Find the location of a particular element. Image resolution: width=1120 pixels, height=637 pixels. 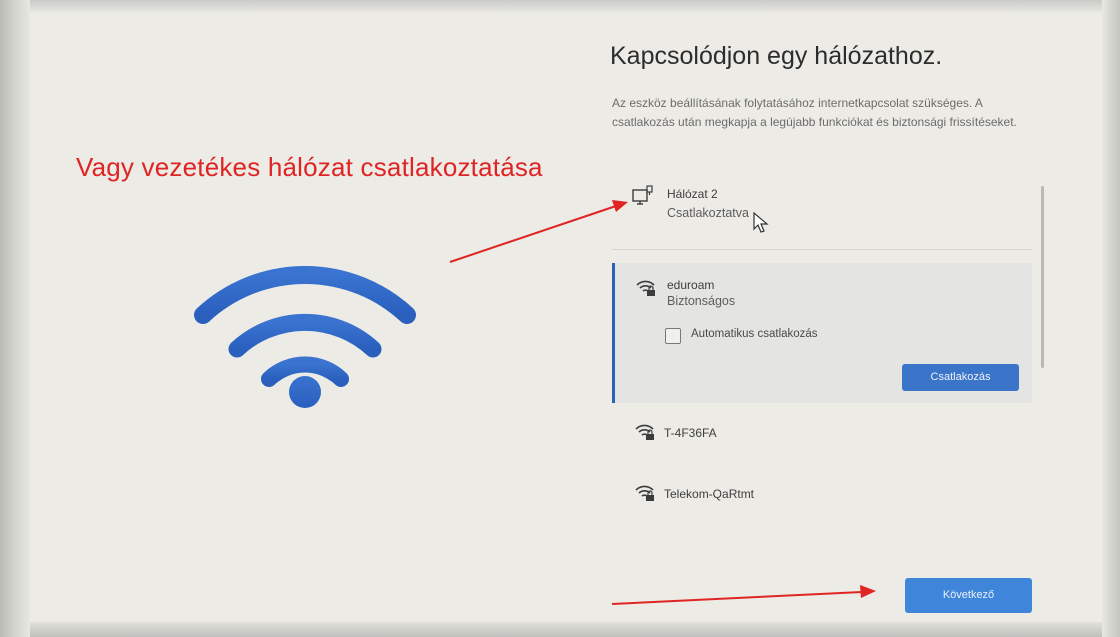

network-name: eduroam is located at coordinates (691, 285).